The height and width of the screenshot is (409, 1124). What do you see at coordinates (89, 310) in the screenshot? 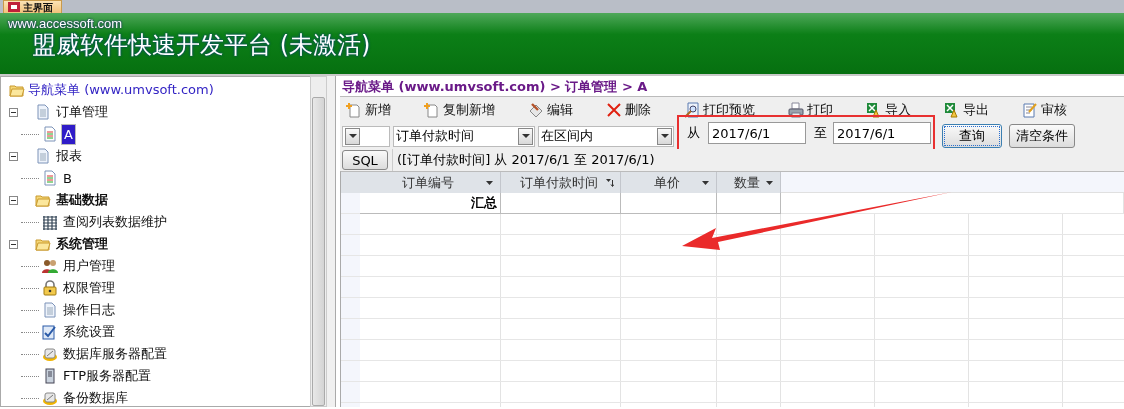
I see `tree-item: 操作日志` at bounding box center [89, 310].